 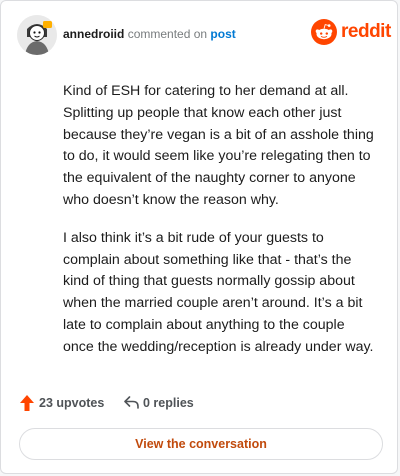 I want to click on username-link: annedroiid, so click(x=93, y=34).